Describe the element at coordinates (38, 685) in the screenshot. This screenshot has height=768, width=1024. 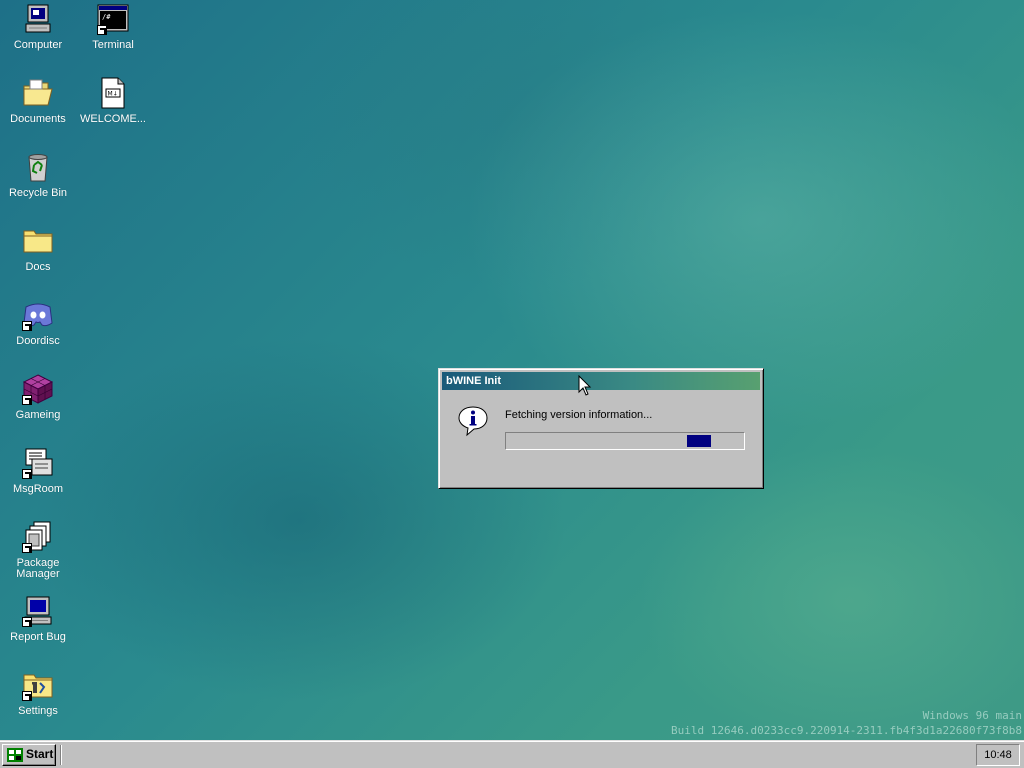
I see `settings-icon` at that location.